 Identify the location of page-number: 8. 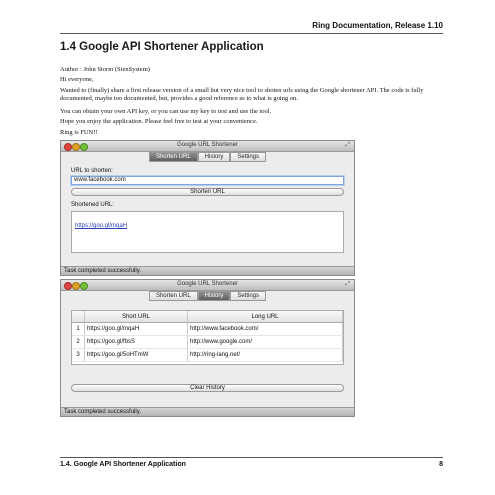
(441, 464).